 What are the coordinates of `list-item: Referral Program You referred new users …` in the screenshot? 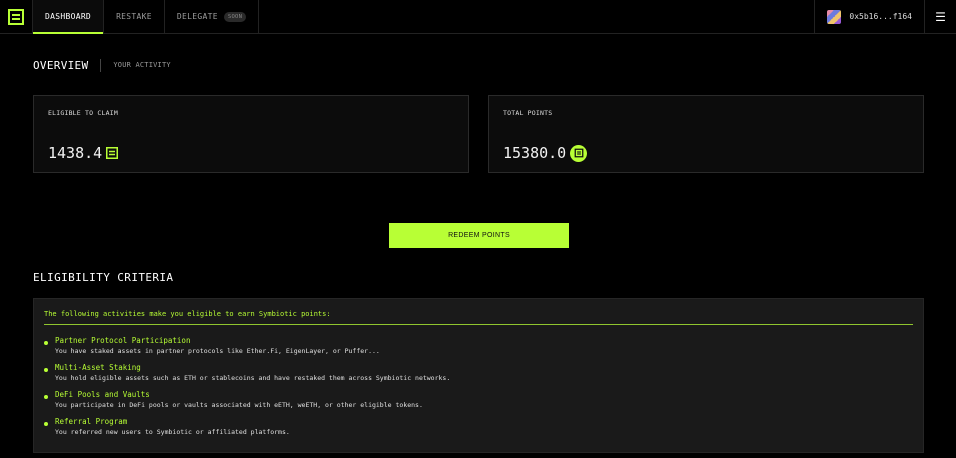 It's located at (167, 426).